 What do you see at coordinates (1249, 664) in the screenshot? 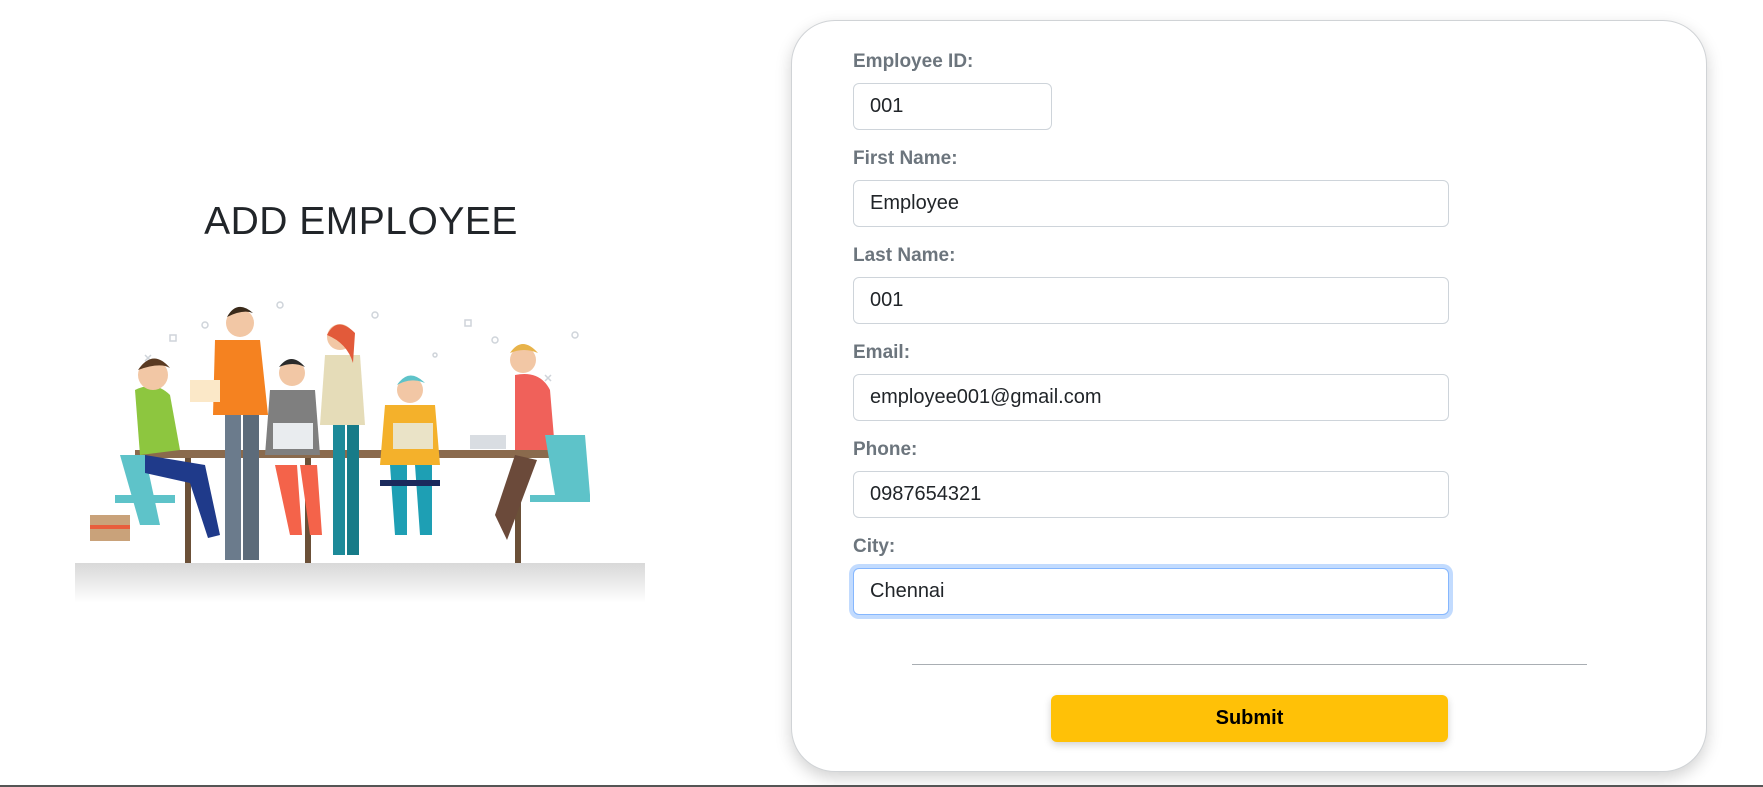
I see `form-divider` at bounding box center [1249, 664].